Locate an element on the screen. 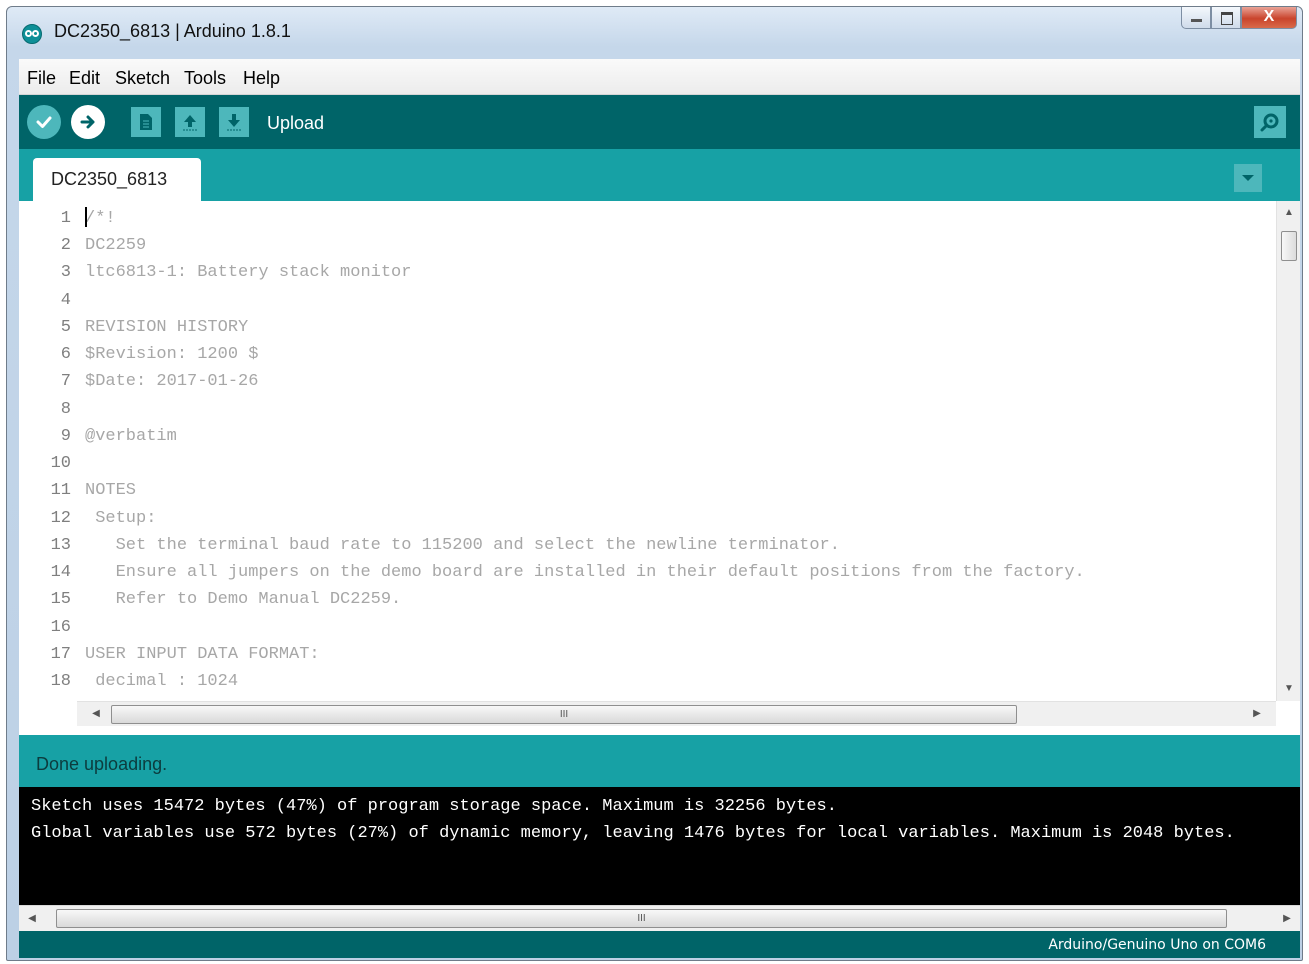  line-number: 6 is located at coordinates (65, 354).